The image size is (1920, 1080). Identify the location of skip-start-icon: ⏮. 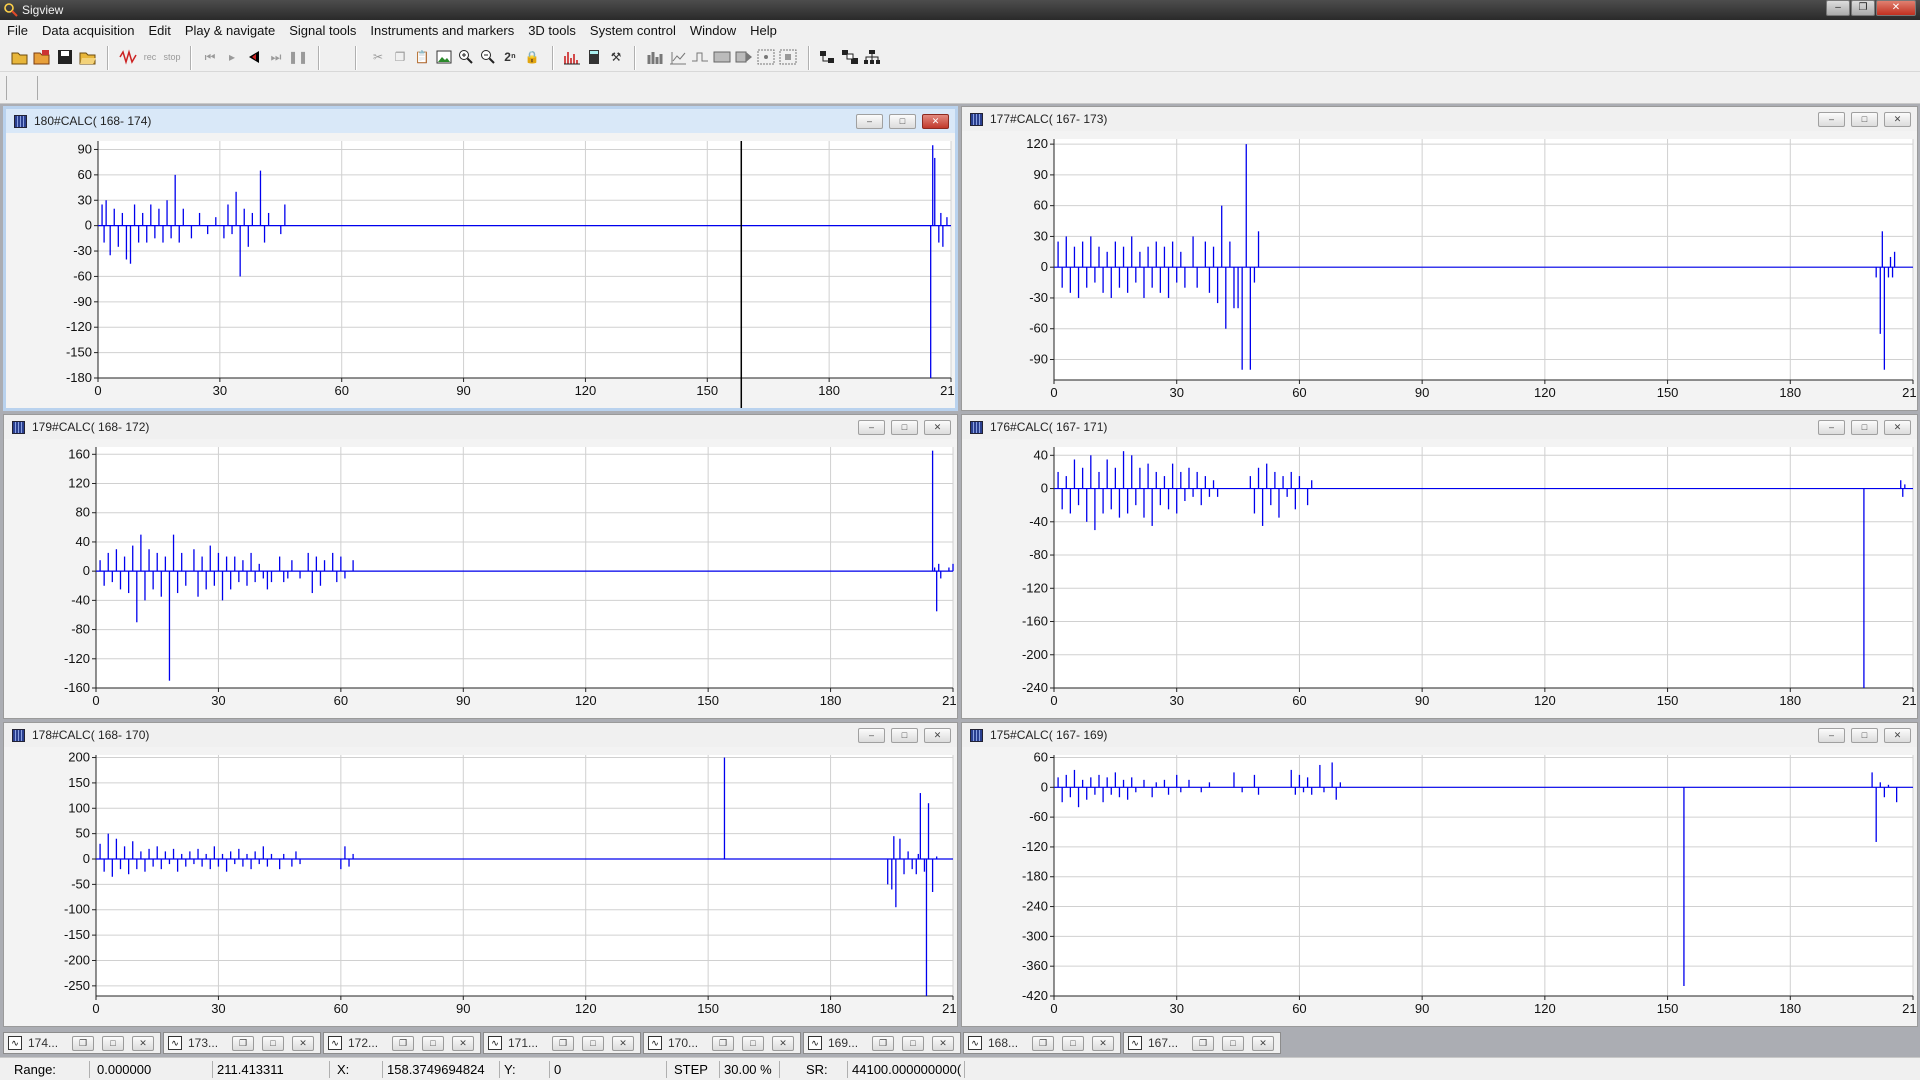
(210, 57).